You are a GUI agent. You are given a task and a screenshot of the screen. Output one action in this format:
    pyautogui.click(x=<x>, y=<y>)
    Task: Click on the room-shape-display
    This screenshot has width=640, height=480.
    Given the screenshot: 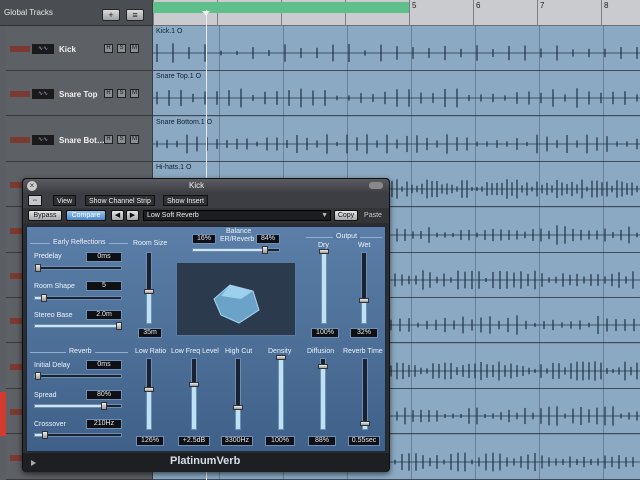 What is the action you would take?
    pyautogui.click(x=236, y=299)
    